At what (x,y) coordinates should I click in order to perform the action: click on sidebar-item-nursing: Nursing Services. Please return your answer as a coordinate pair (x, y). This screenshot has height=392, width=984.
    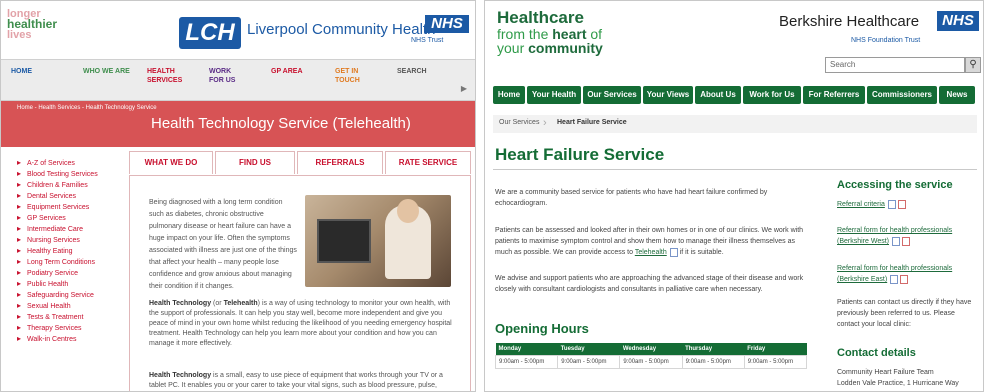
    Looking at the image, I should click on (67, 239).